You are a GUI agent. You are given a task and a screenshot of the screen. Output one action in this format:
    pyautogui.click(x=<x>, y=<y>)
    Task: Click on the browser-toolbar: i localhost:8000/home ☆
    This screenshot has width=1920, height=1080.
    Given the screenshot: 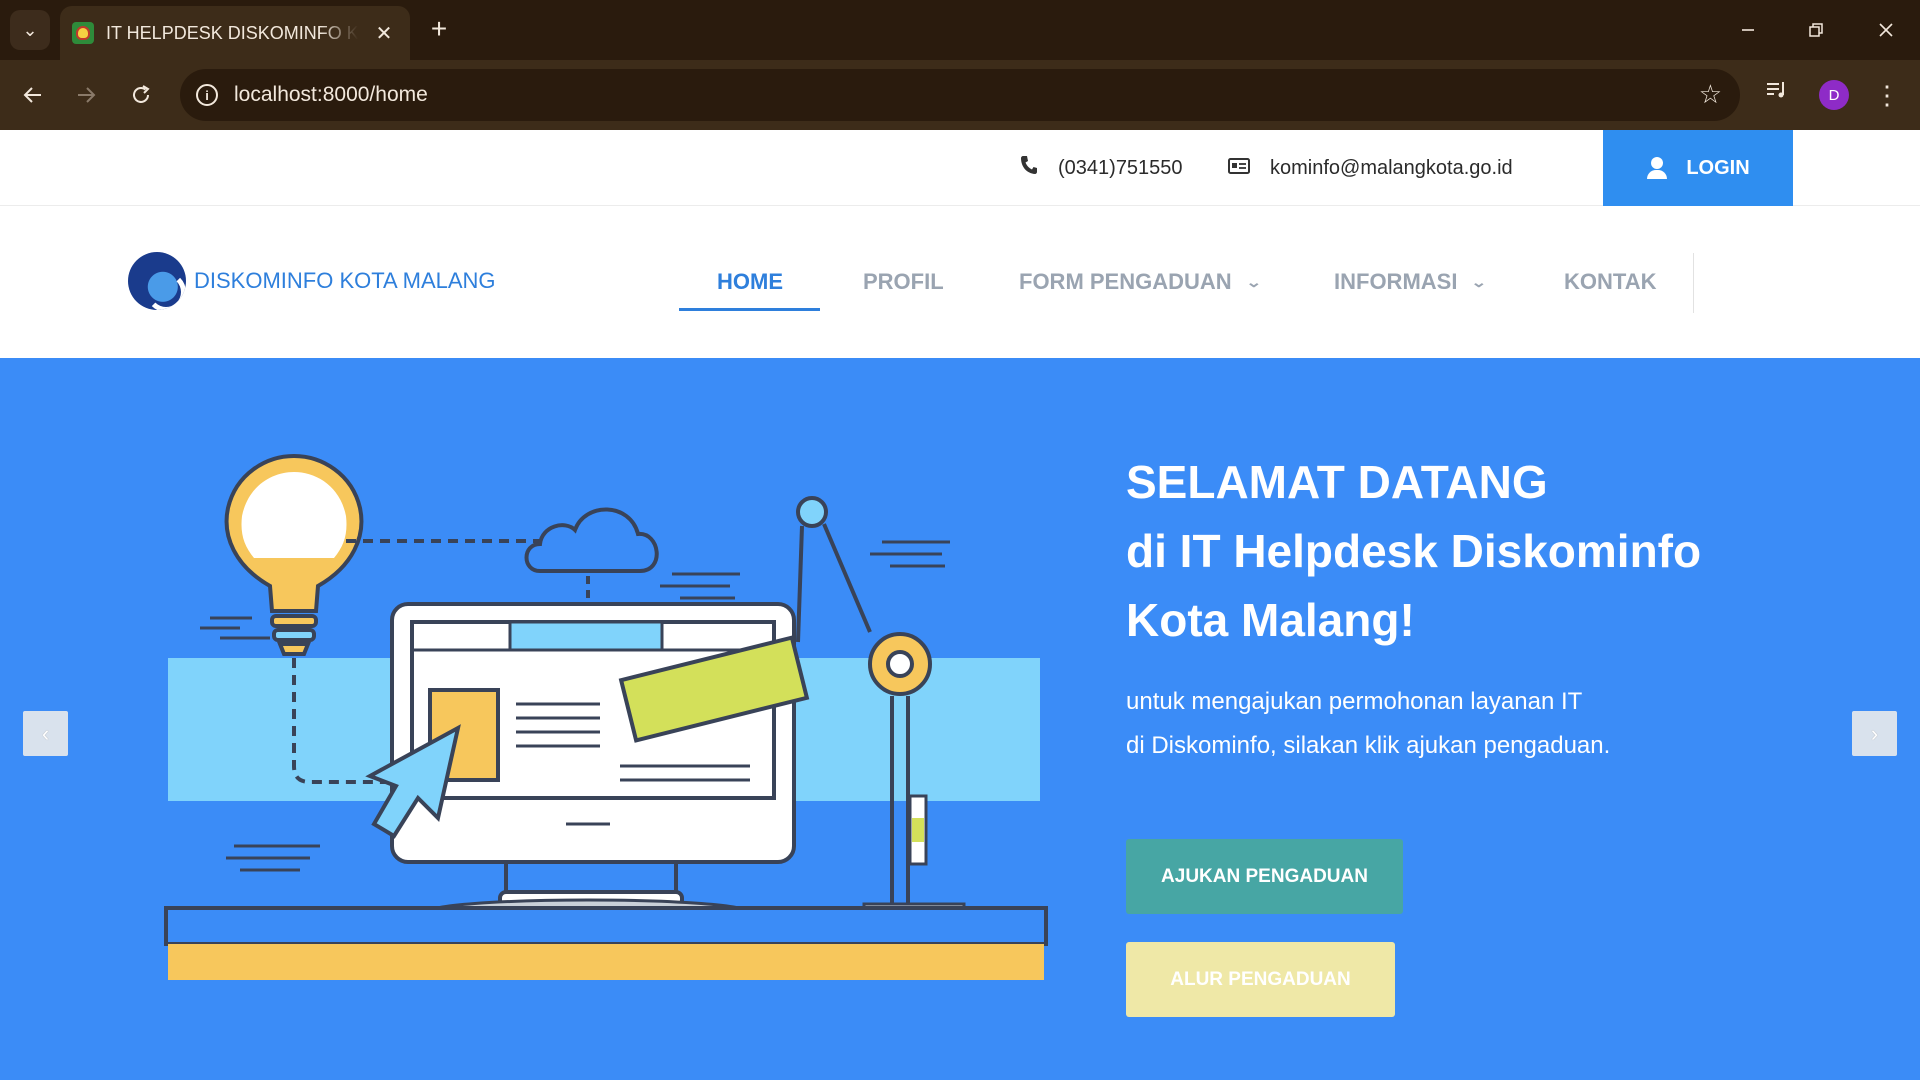 What is the action you would take?
    pyautogui.click(x=960, y=95)
    